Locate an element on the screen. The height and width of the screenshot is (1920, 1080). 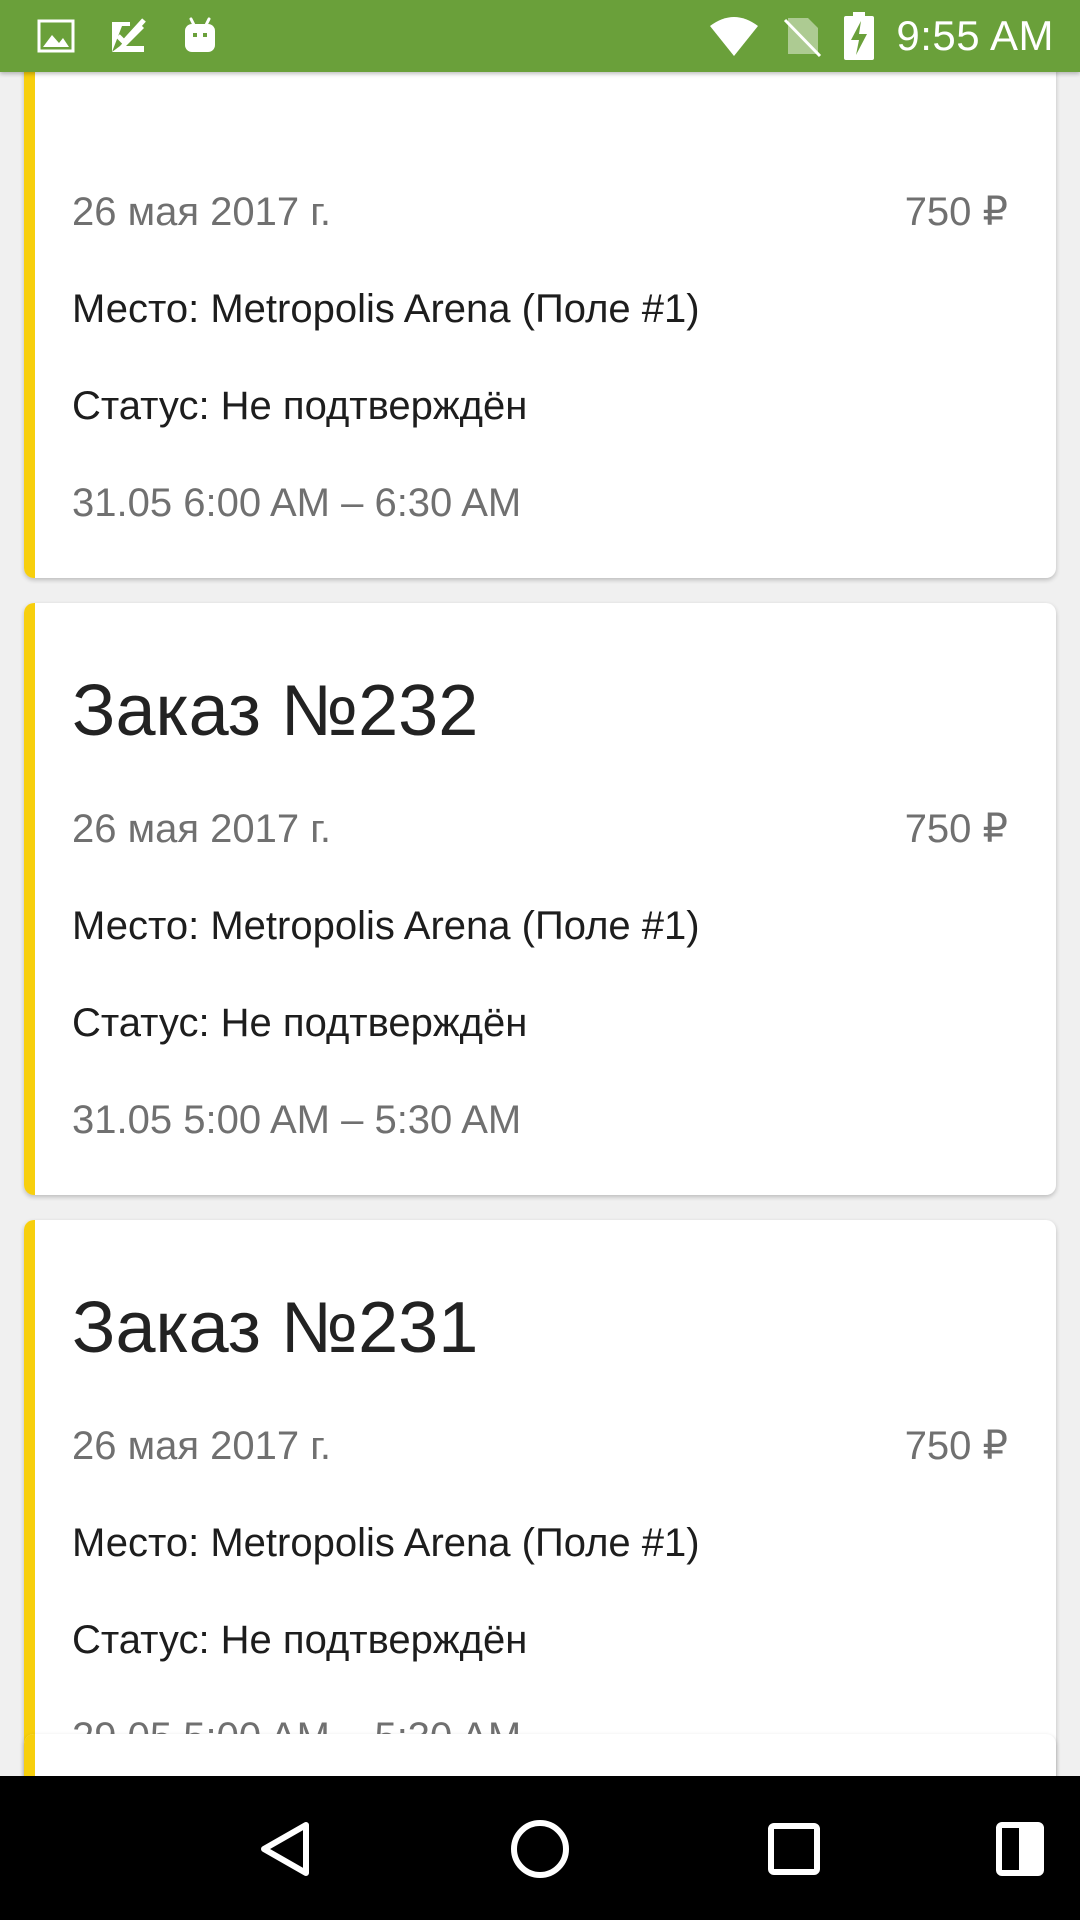
split-screen-icon is located at coordinates (1020, 1849).